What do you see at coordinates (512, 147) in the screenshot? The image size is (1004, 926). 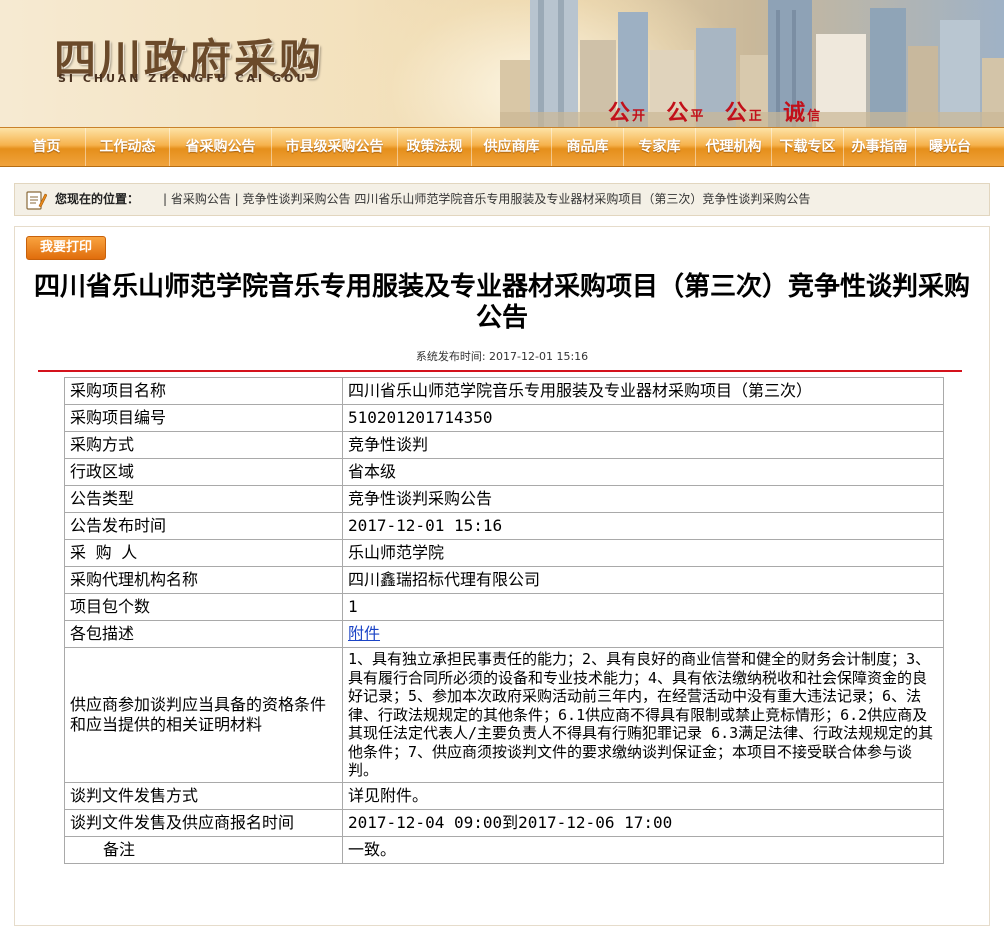 I see `nav-item-suppliers: 供应商库` at bounding box center [512, 147].